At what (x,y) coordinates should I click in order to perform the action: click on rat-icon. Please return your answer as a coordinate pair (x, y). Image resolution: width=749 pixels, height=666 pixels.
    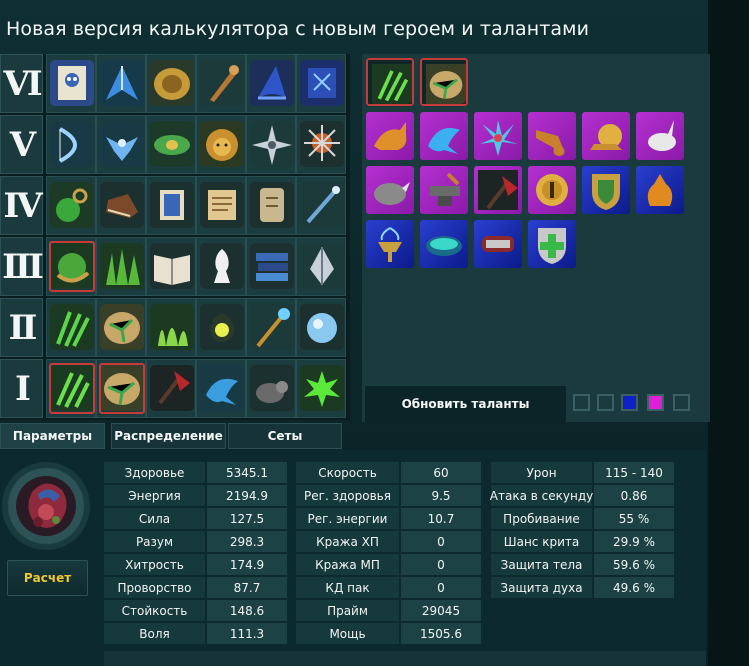
    Looking at the image, I should click on (272, 388).